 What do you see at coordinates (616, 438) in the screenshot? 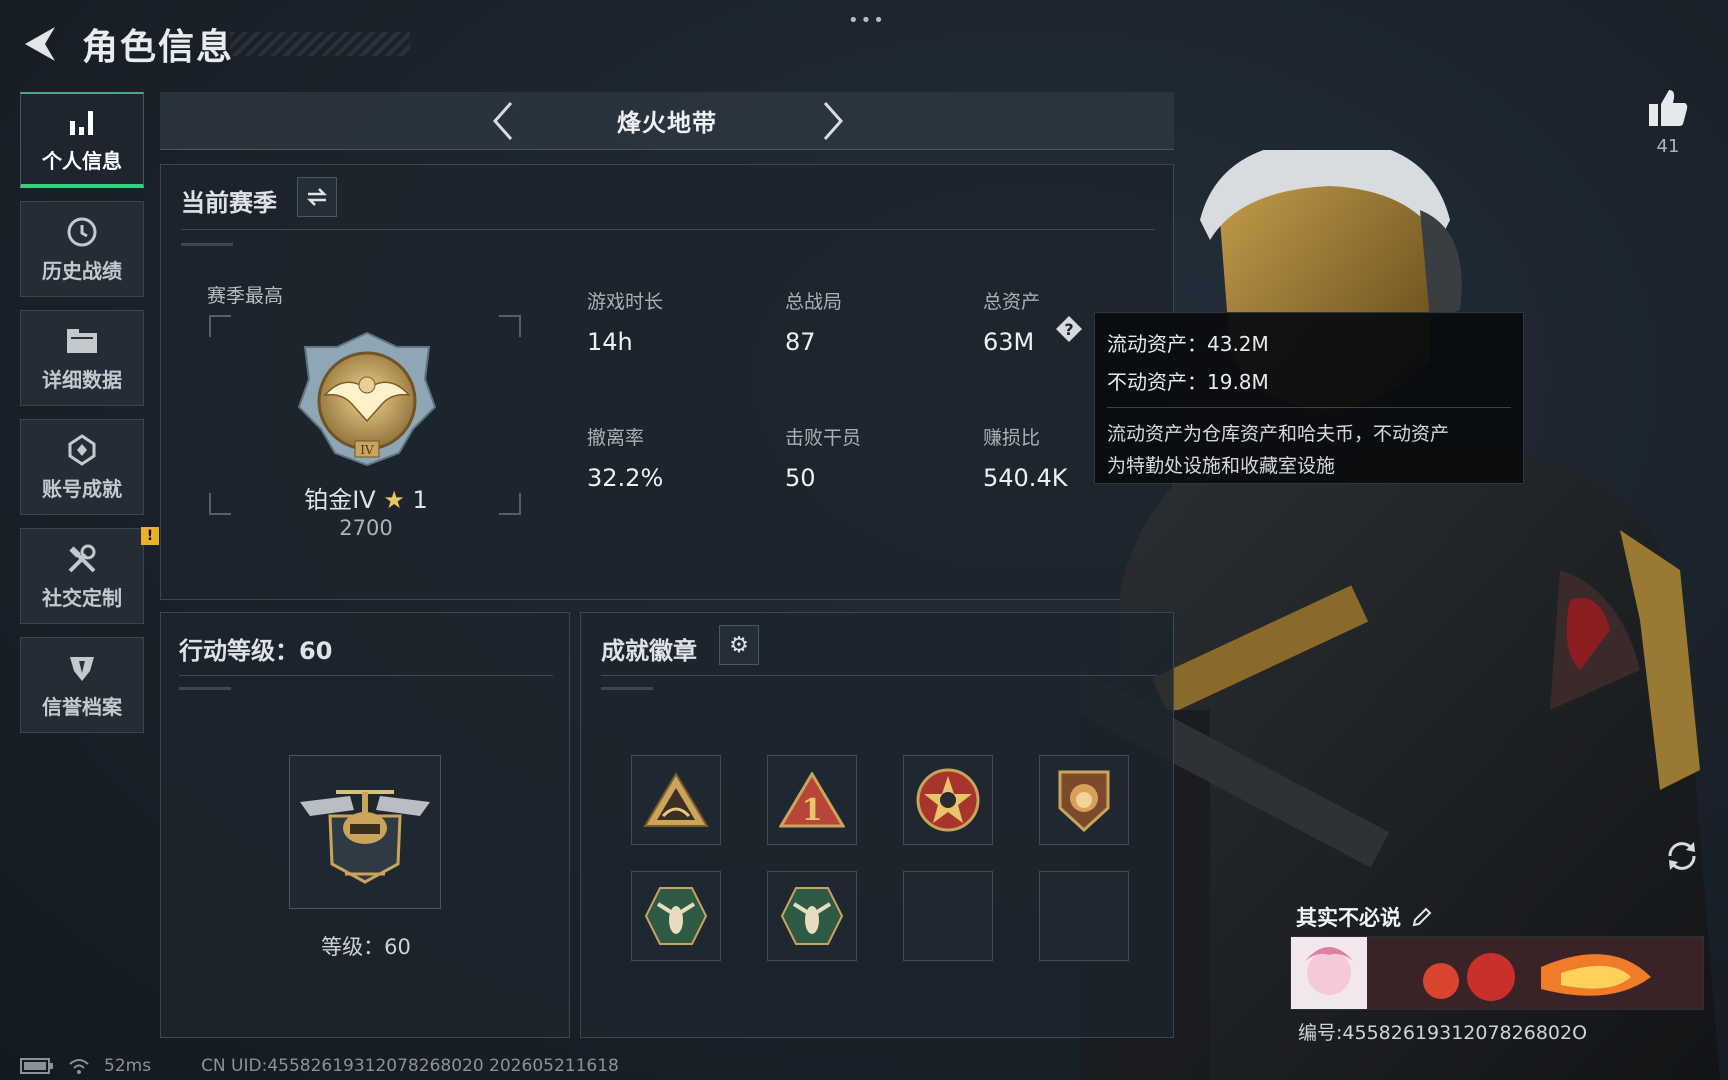
I see `stat-label: 撤离率` at bounding box center [616, 438].